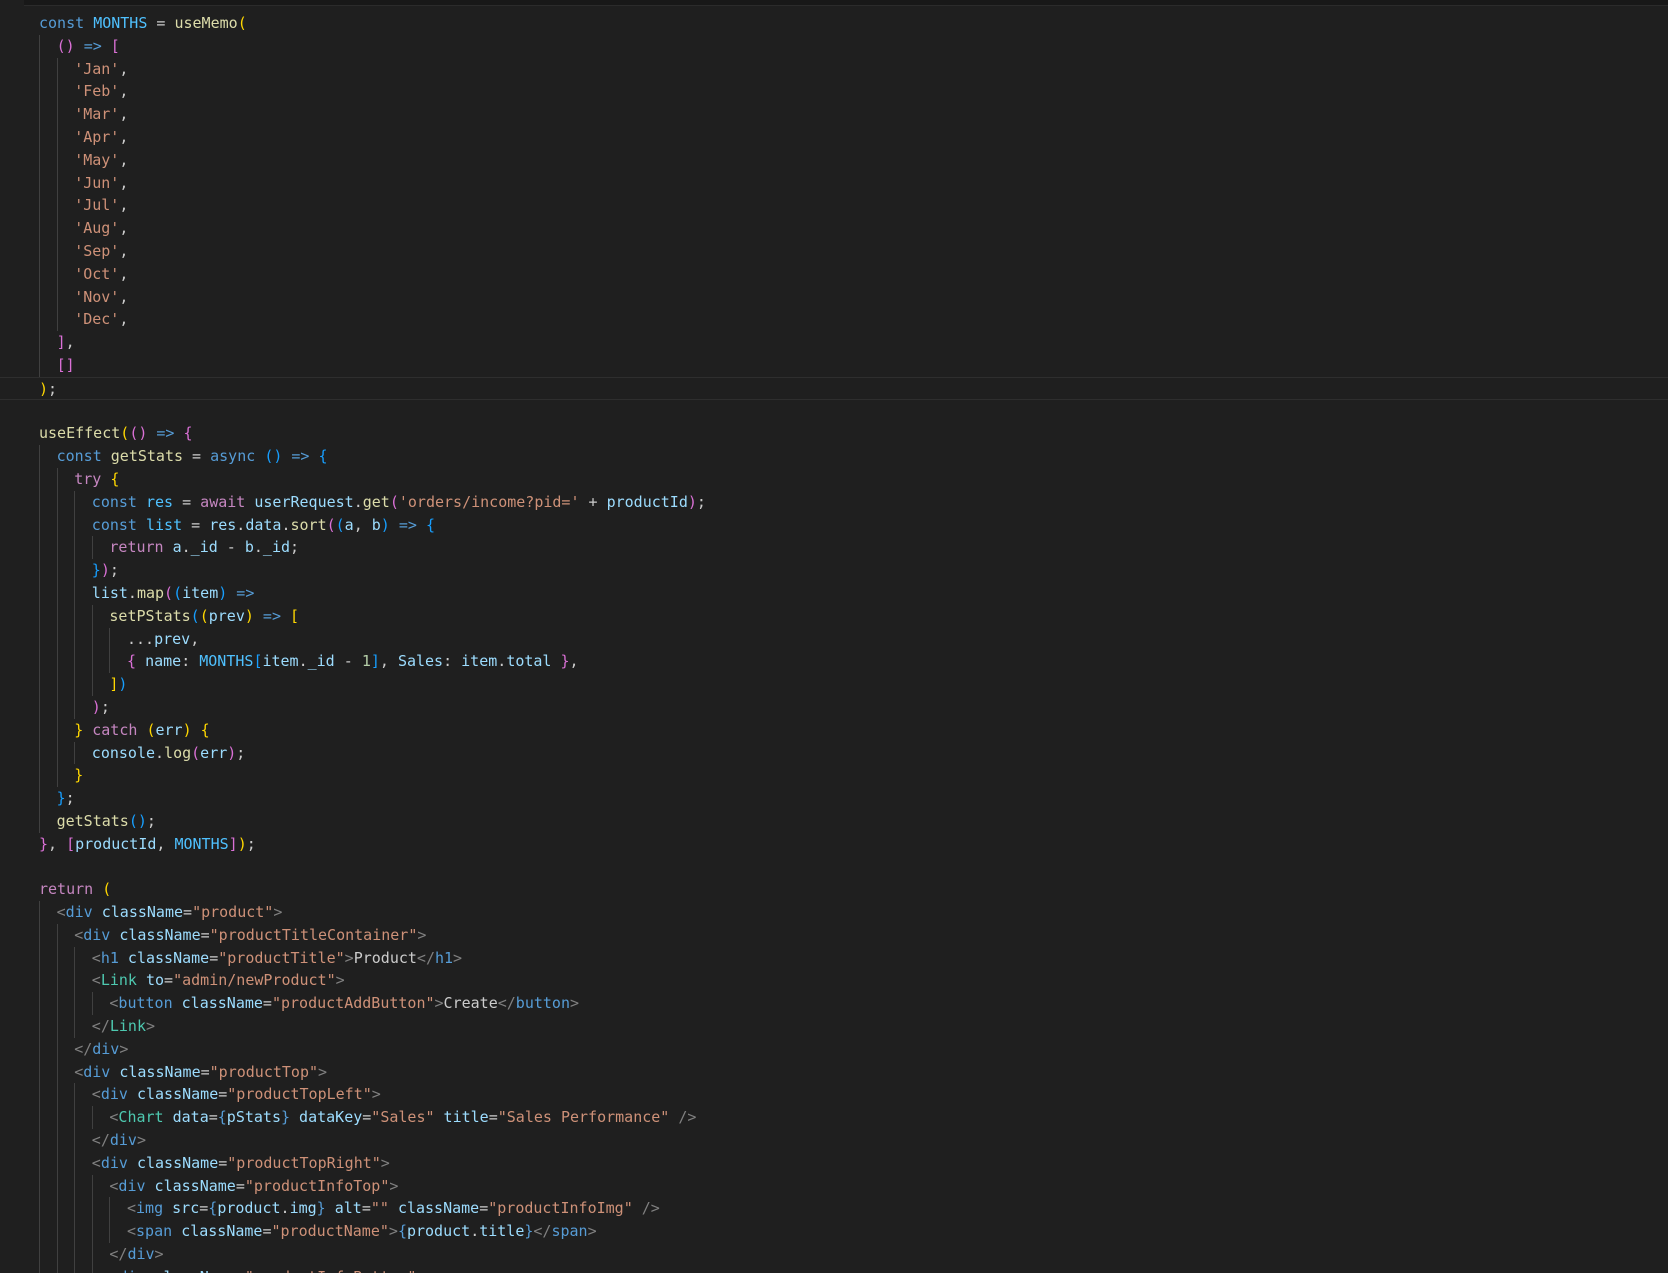  What do you see at coordinates (834, 1186) in the screenshot?
I see `code-line: <div className="productInfoTop">` at bounding box center [834, 1186].